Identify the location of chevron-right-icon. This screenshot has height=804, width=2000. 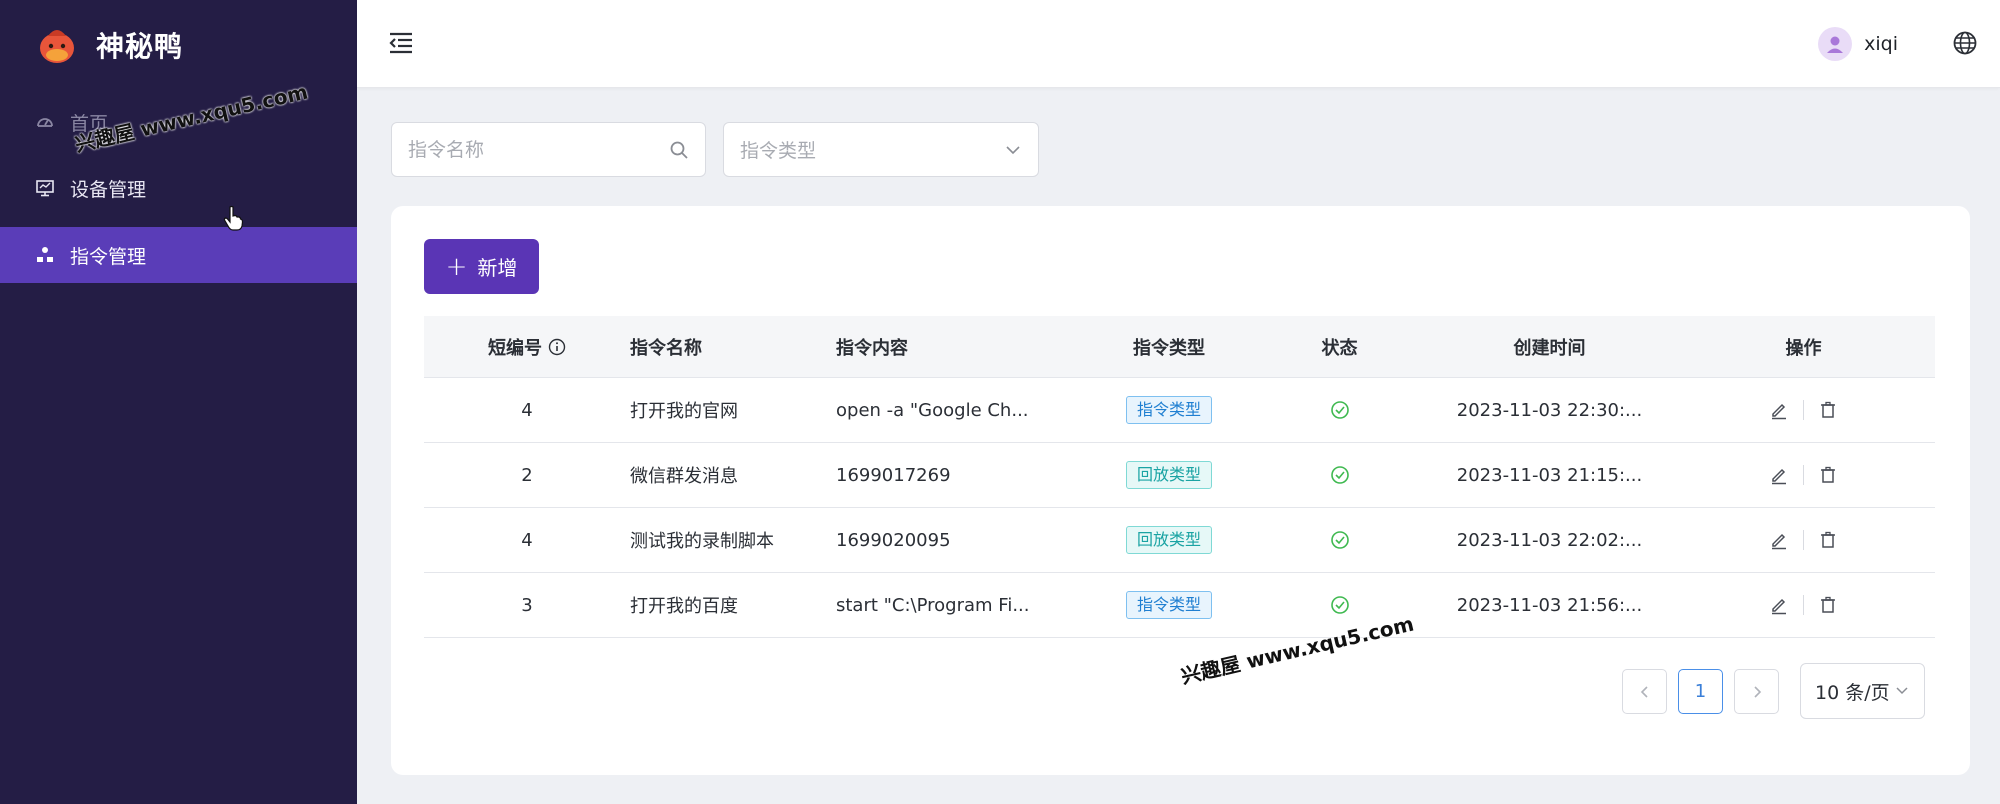
(1757, 691).